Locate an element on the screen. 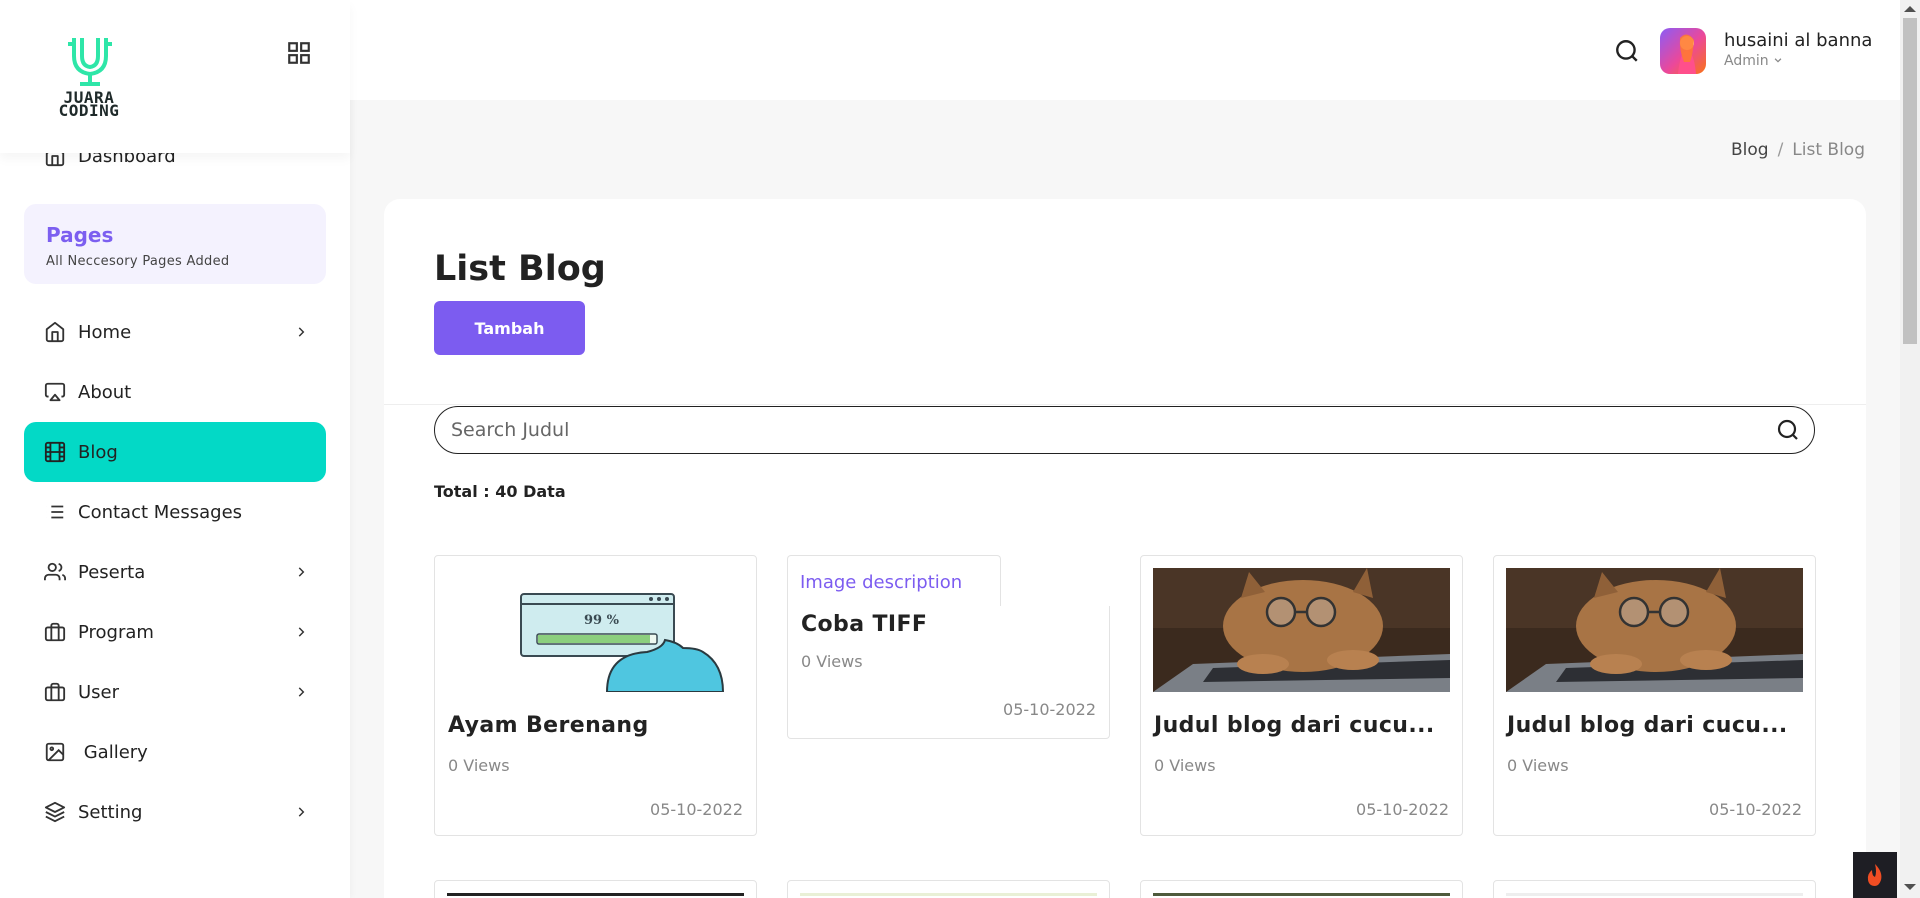 The height and width of the screenshot is (898, 1920). pages-title: Pages is located at coordinates (80, 235).